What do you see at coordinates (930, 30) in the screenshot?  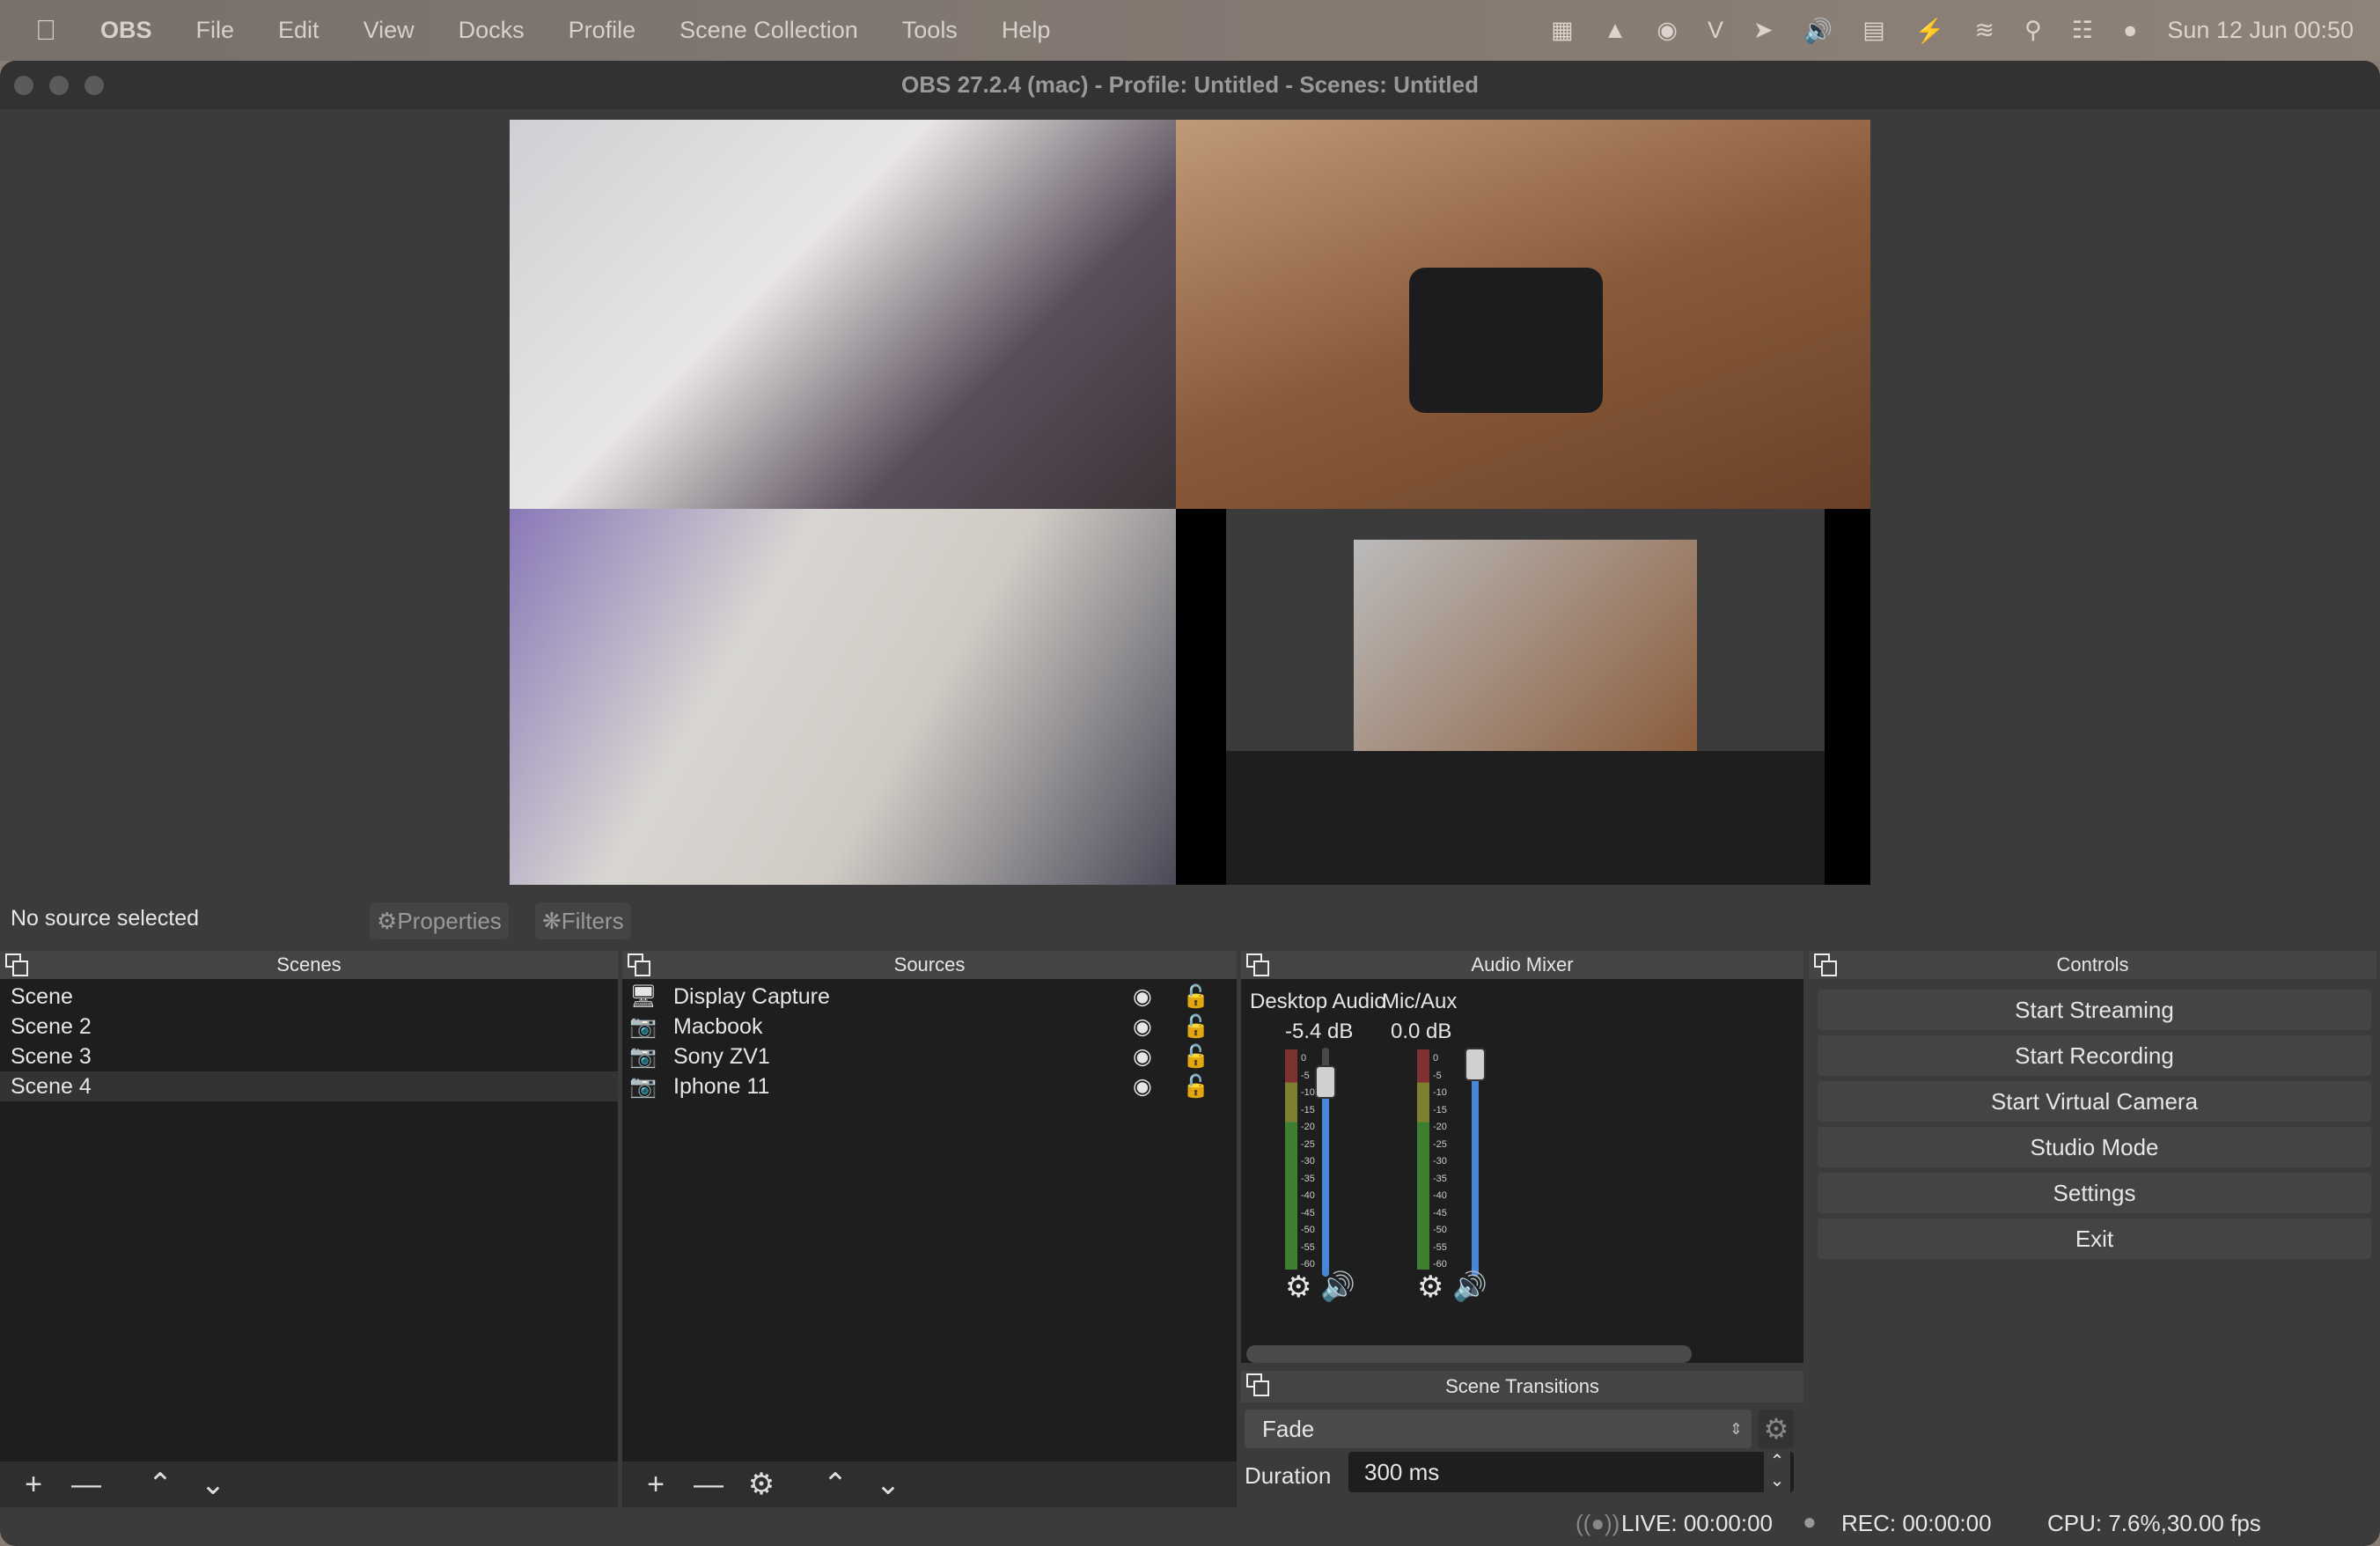 I see `menu-tools: Tools` at bounding box center [930, 30].